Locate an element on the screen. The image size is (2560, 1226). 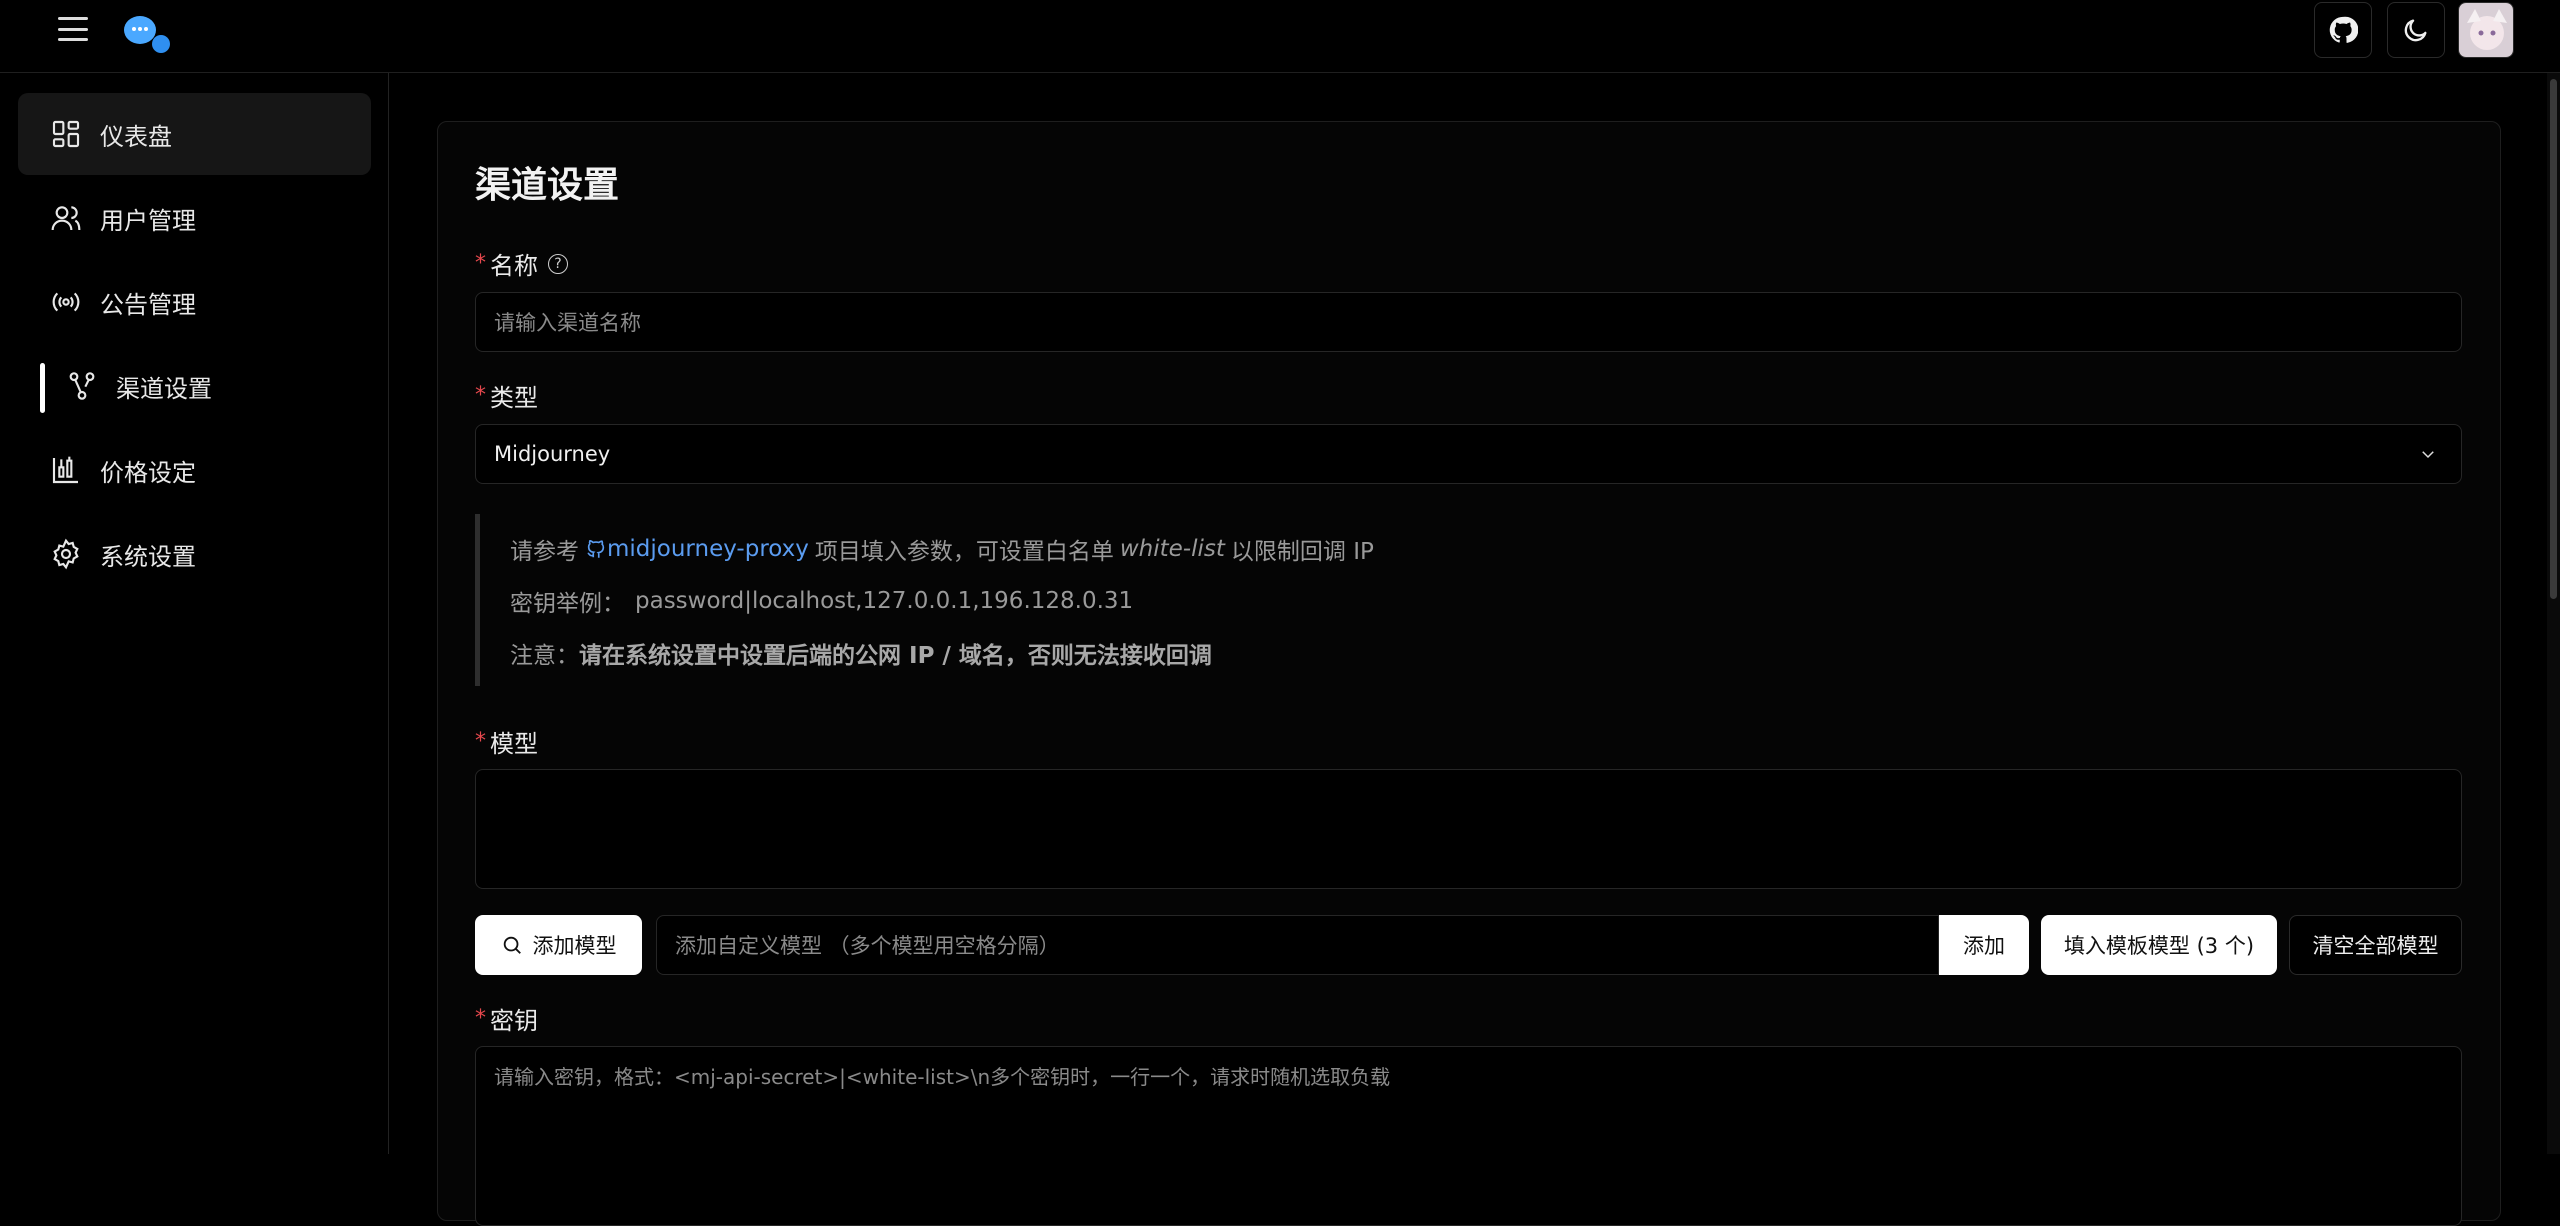
chevron-down-icon is located at coordinates (2428, 455).